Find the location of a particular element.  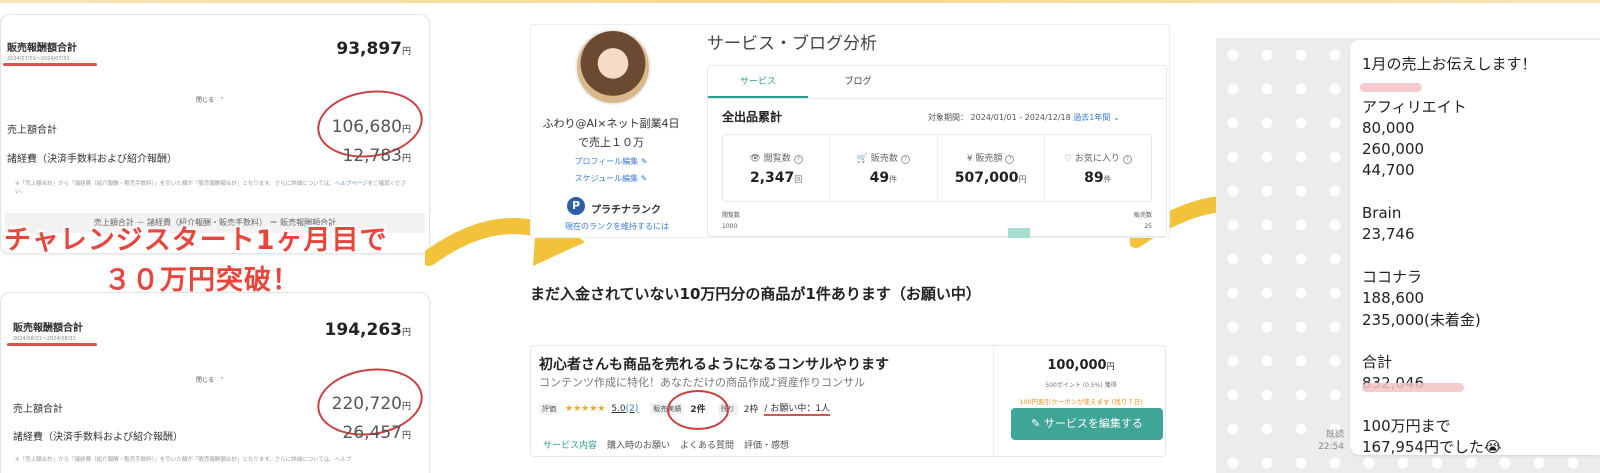

fees-value: 12,783円 is located at coordinates (377, 156).